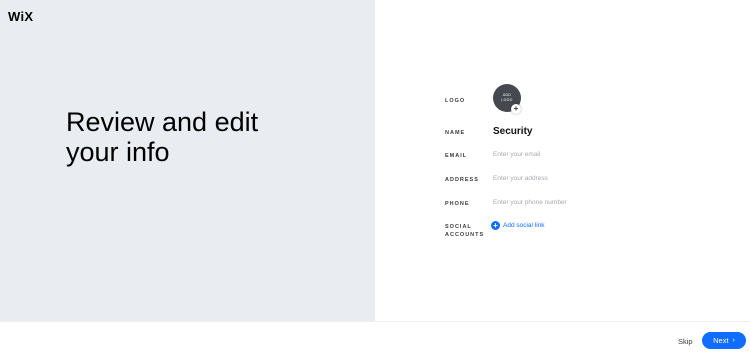 The image size is (750, 357). I want to click on add-social-link-label: Add social link, so click(524, 225).